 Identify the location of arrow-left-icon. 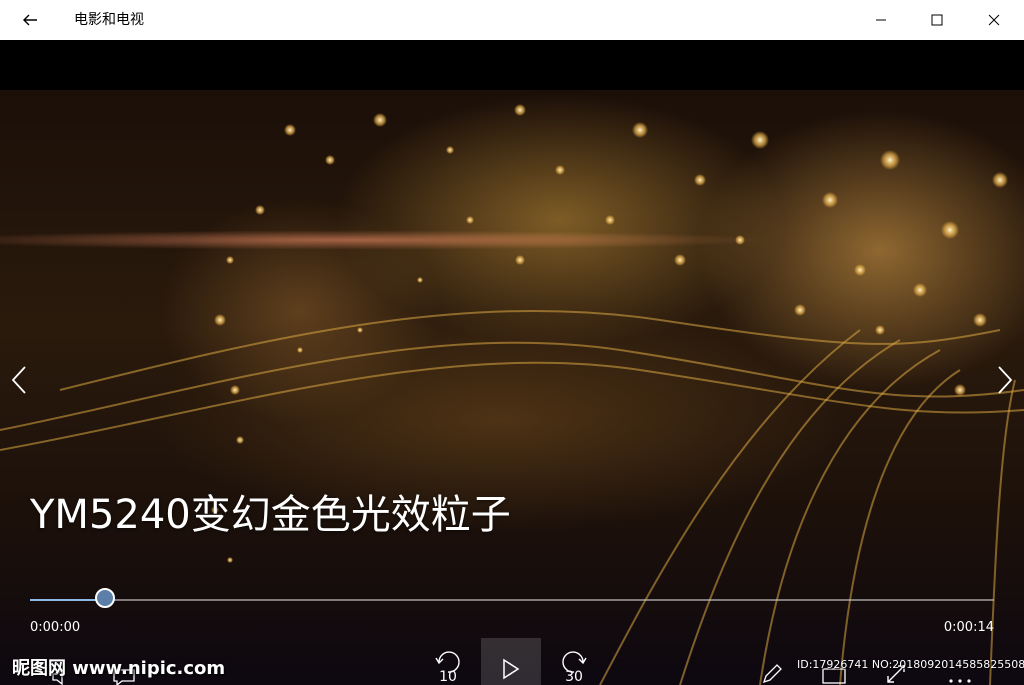
(30, 20).